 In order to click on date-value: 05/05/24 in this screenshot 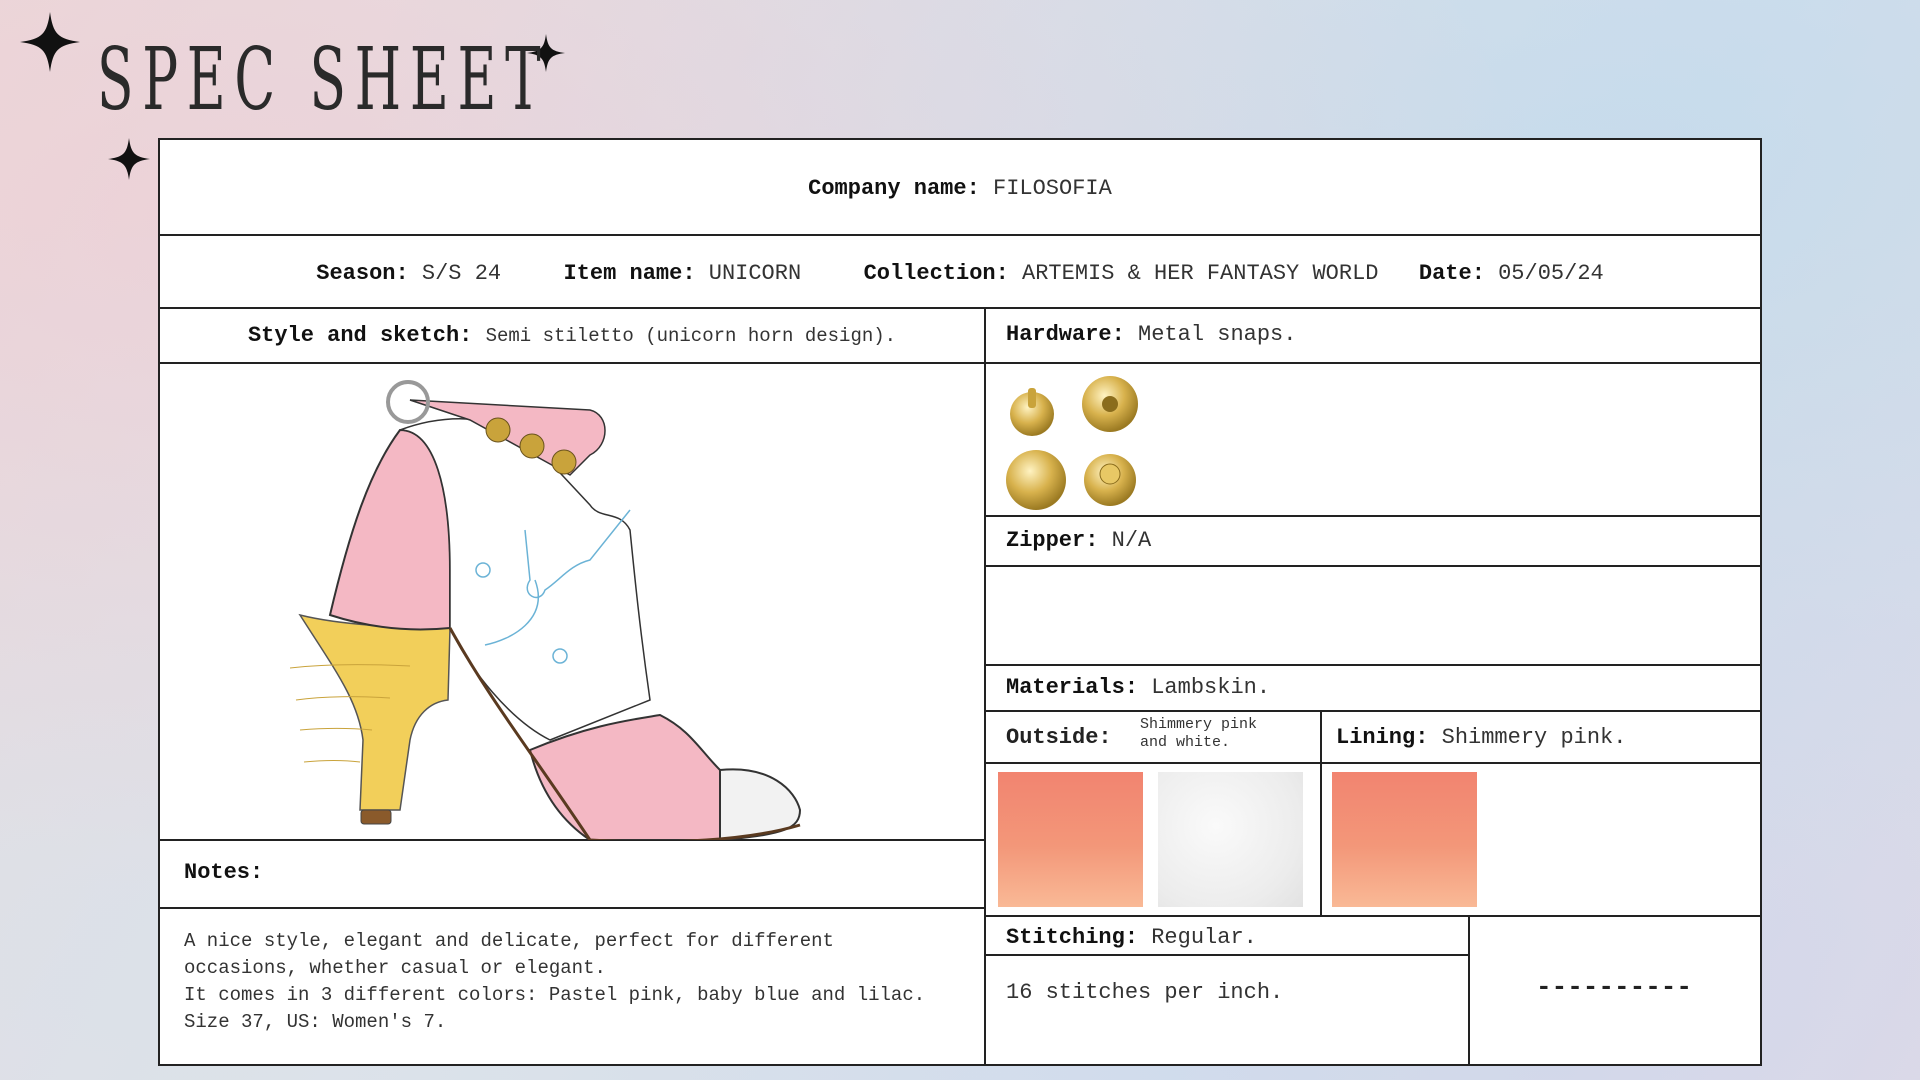, I will do `click(1551, 273)`.